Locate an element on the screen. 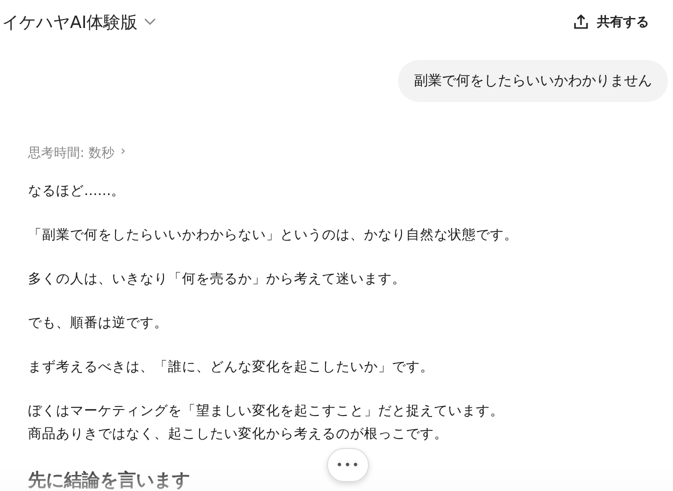 The image size is (673, 491). user-message-bubble: 副業で何をしたらいいかわかりません is located at coordinates (533, 81).